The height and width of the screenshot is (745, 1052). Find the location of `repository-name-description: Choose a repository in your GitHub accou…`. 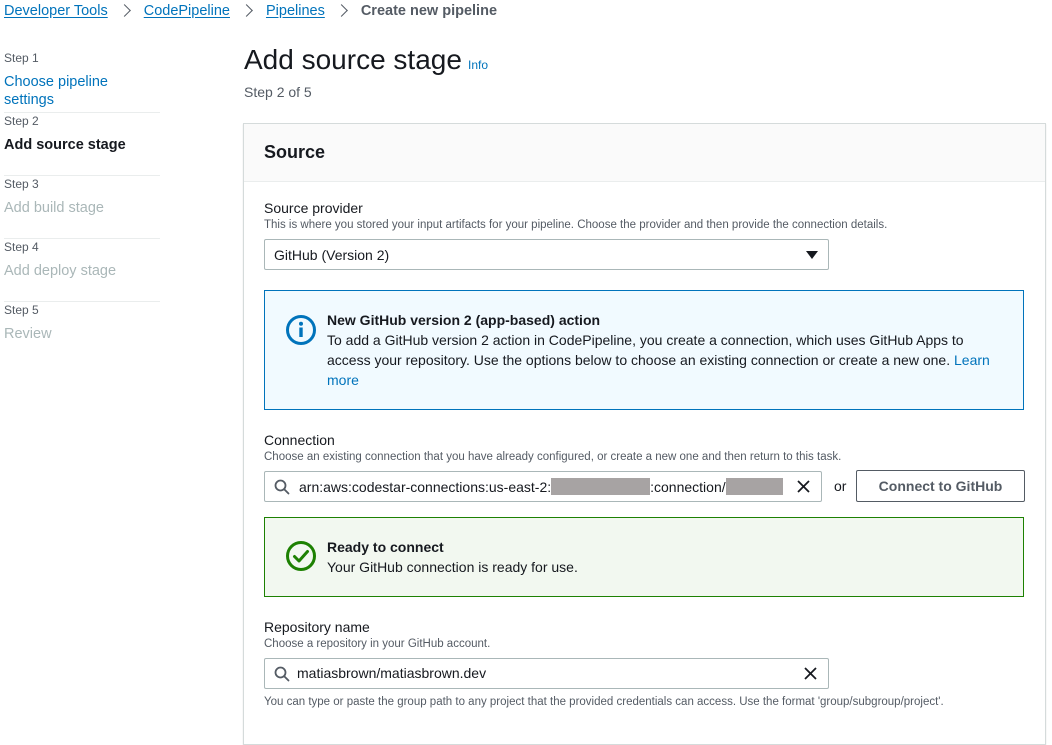

repository-name-description: Choose a repository in your GitHub accou… is located at coordinates (377, 644).